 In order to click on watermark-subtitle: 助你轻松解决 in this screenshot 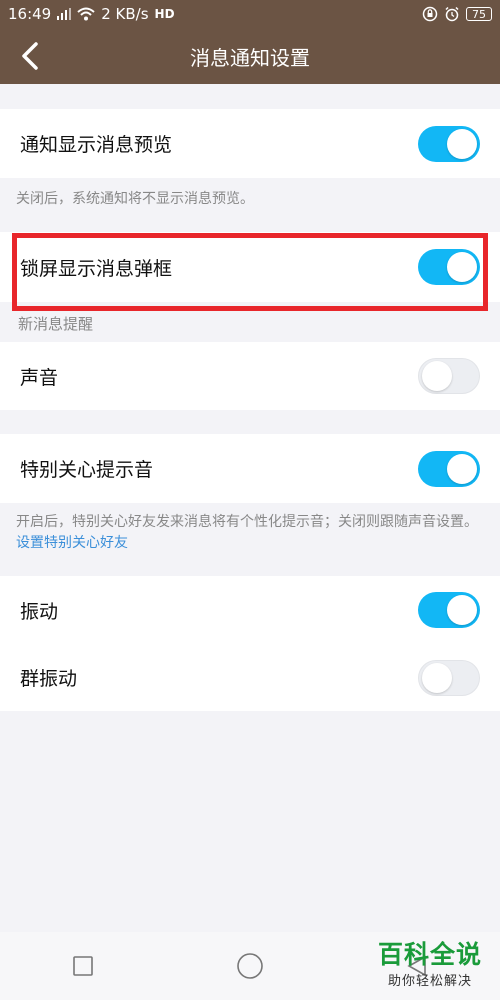, I will do `click(429, 981)`.